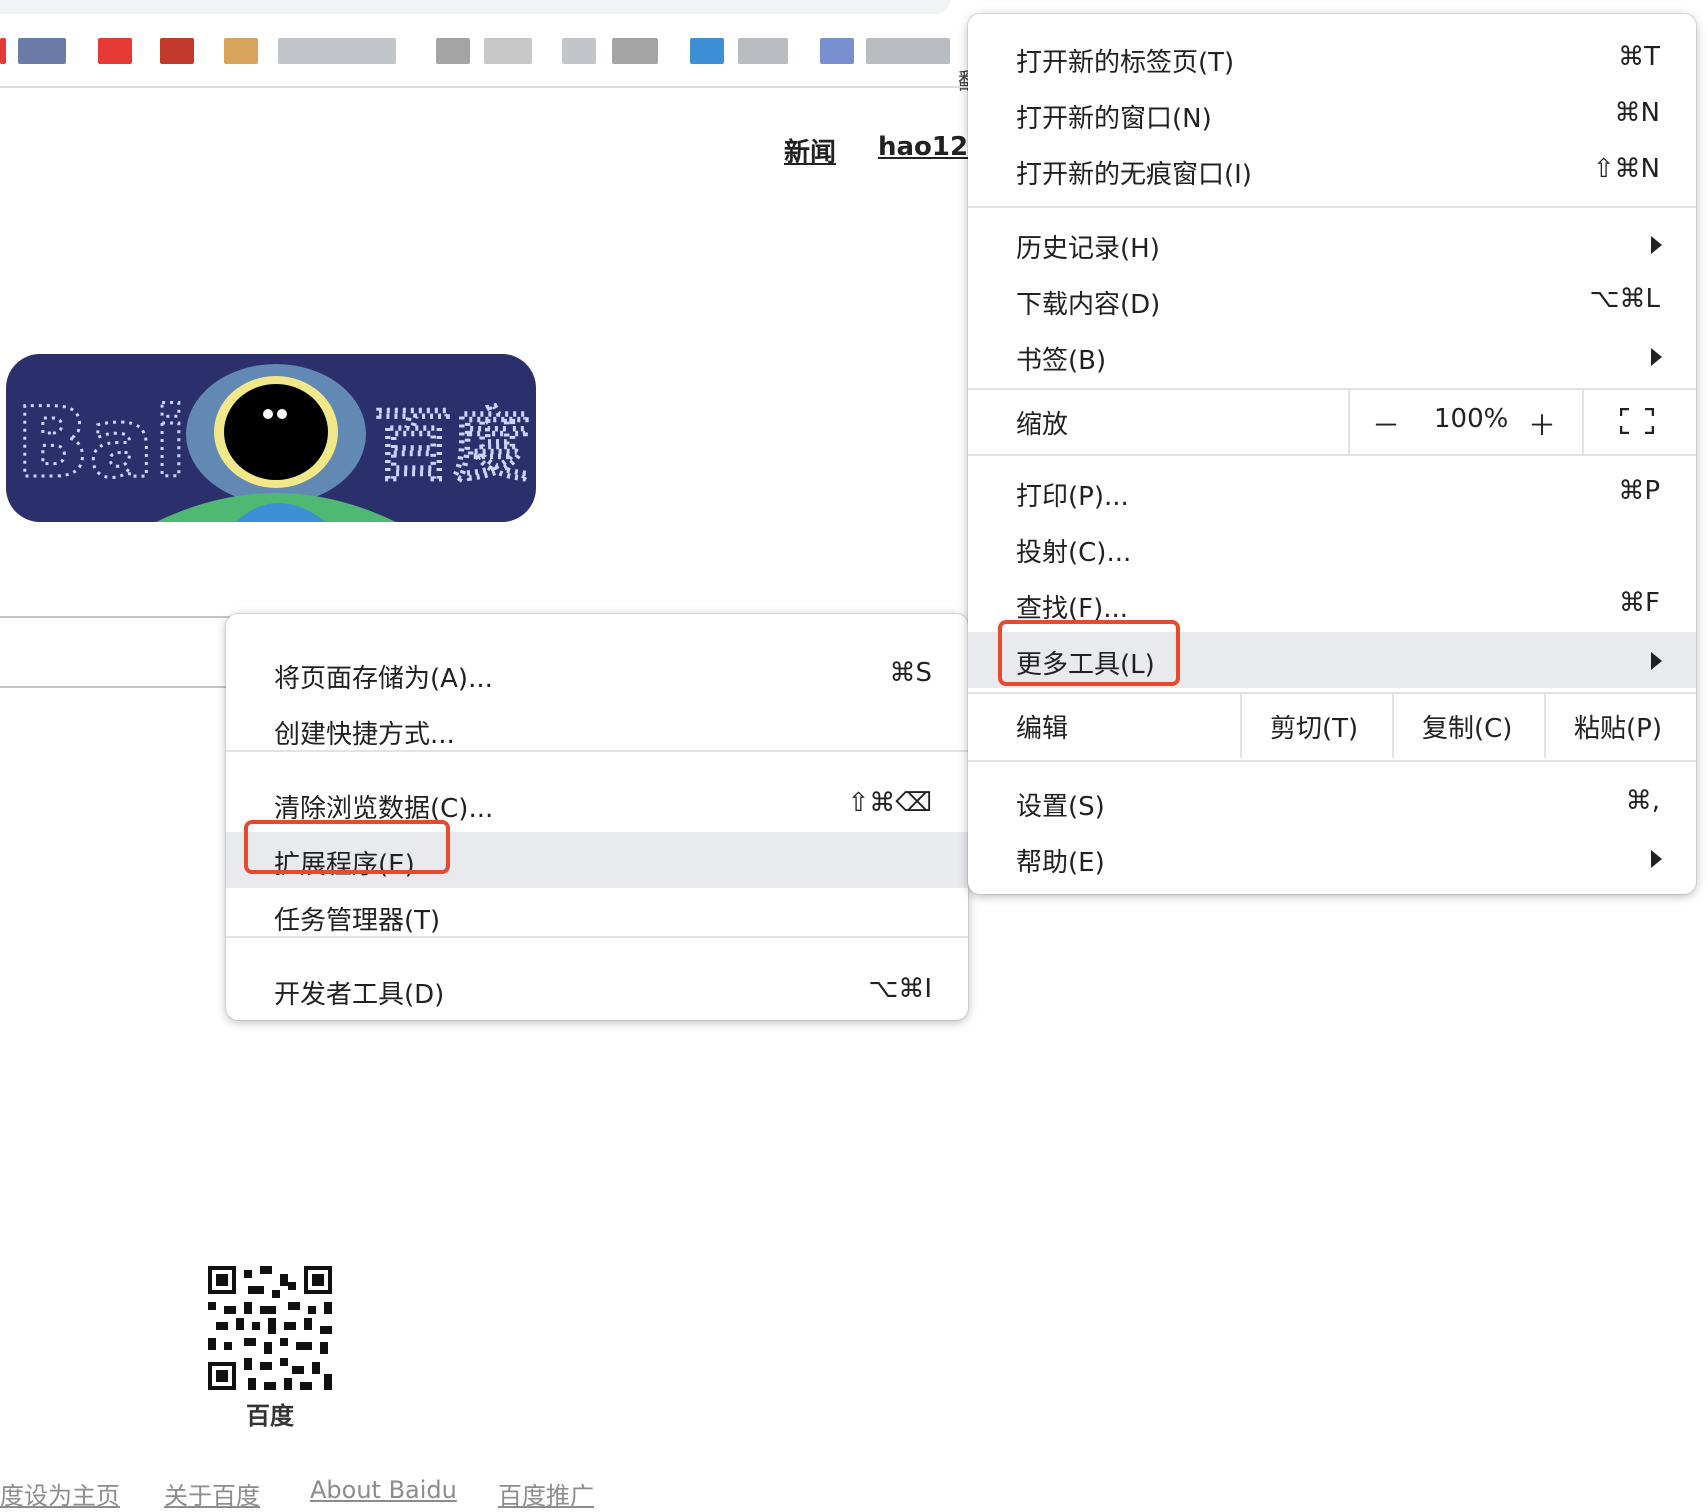 This screenshot has height=1512, width=1708. What do you see at coordinates (1637, 113) in the screenshot?
I see `shortcut-label: ⌘N` at bounding box center [1637, 113].